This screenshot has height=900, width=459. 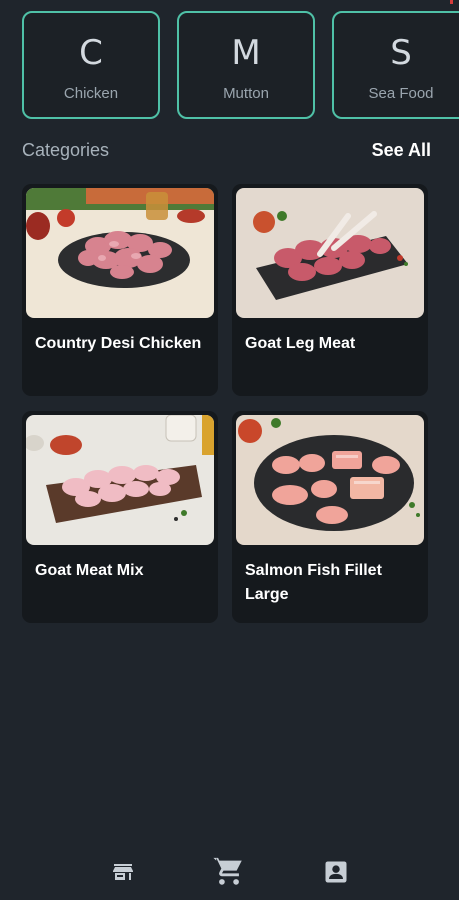 What do you see at coordinates (300, 343) in the screenshot?
I see `product-title: Goat Leg Meat` at bounding box center [300, 343].